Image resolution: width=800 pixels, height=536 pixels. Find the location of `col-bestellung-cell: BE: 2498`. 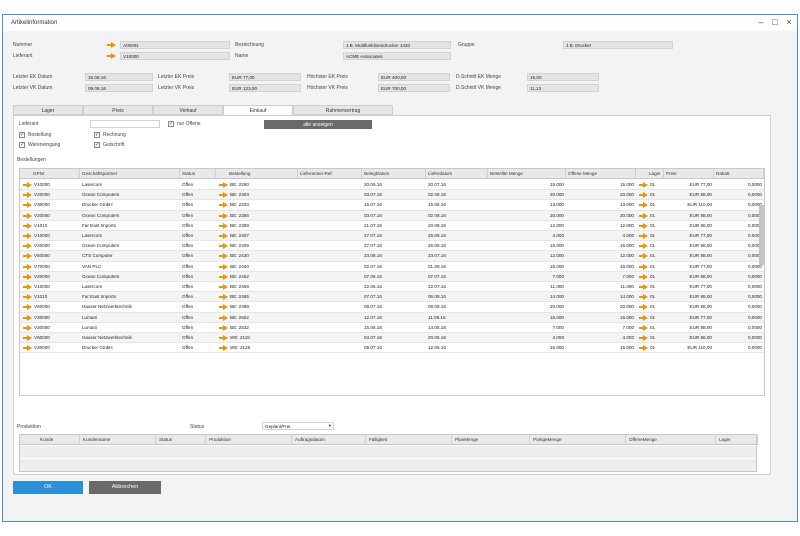

col-bestellung-cell: BE: 2498 is located at coordinates (239, 307).